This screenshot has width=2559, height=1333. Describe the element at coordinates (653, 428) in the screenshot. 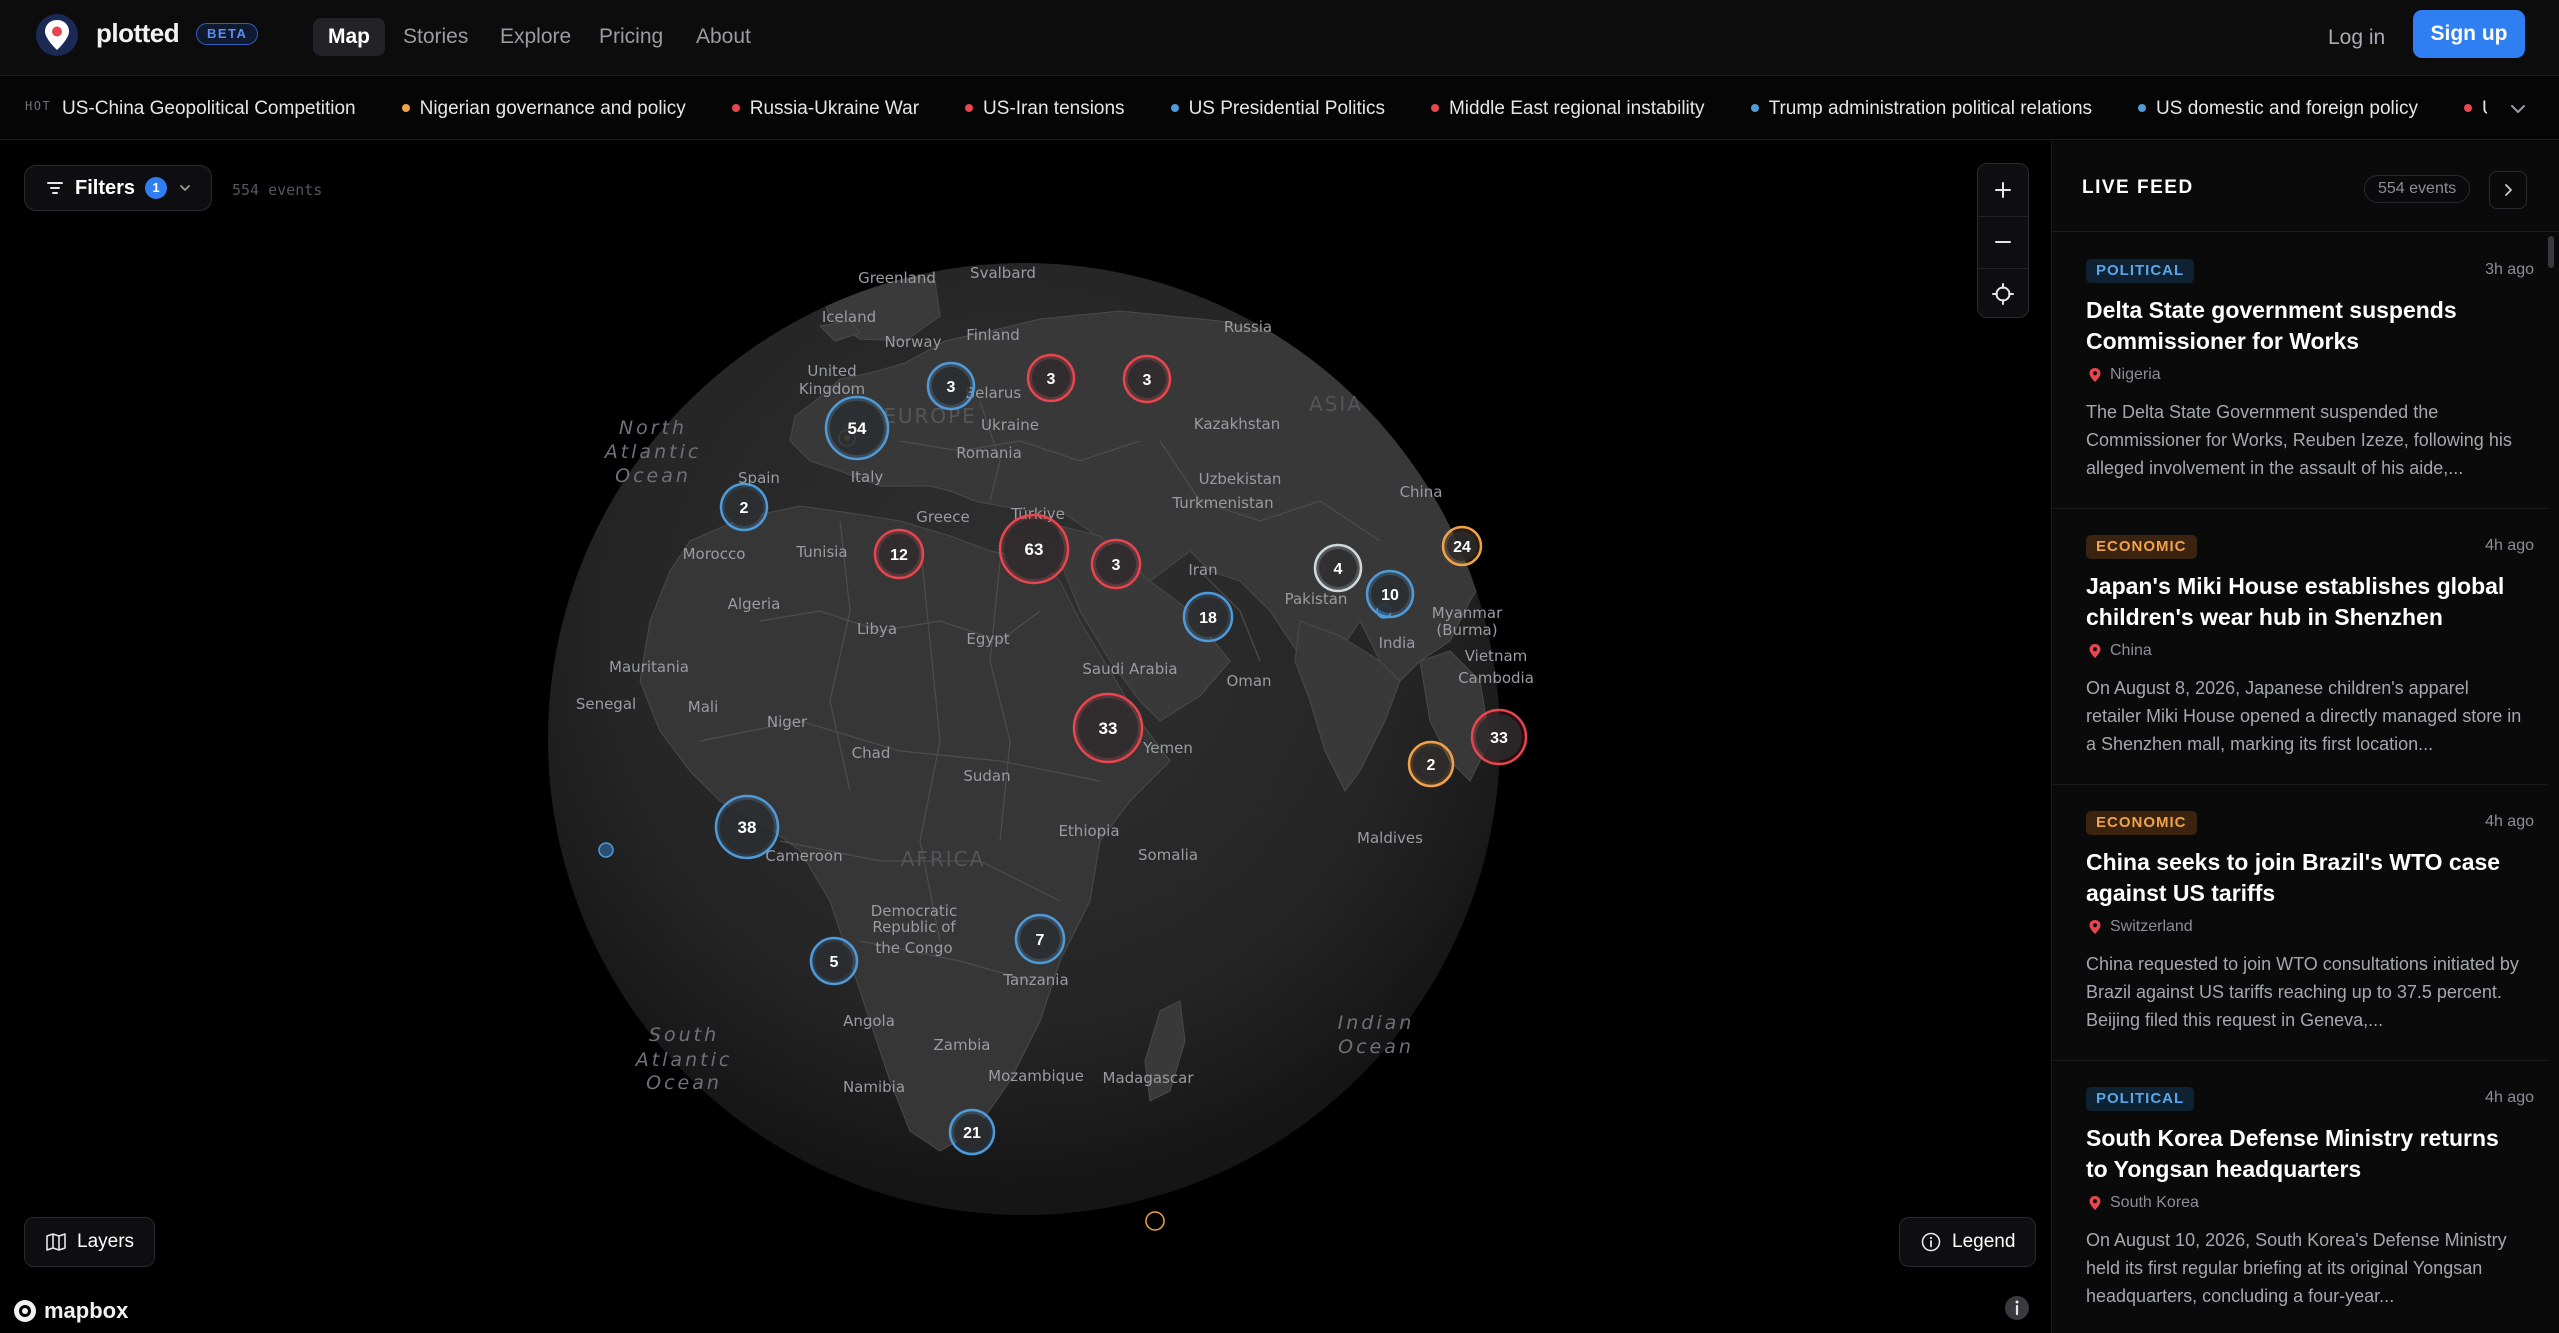

I see `place-label: North` at that location.